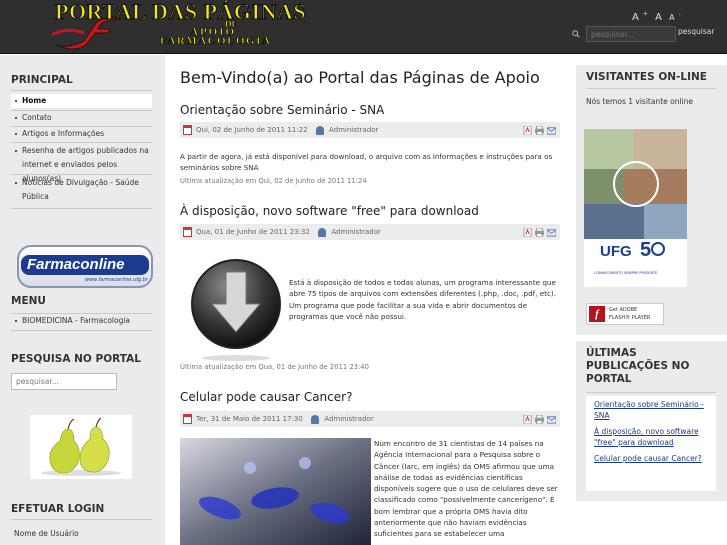 The image size is (727, 545). I want to click on pears-image, so click(81, 447).